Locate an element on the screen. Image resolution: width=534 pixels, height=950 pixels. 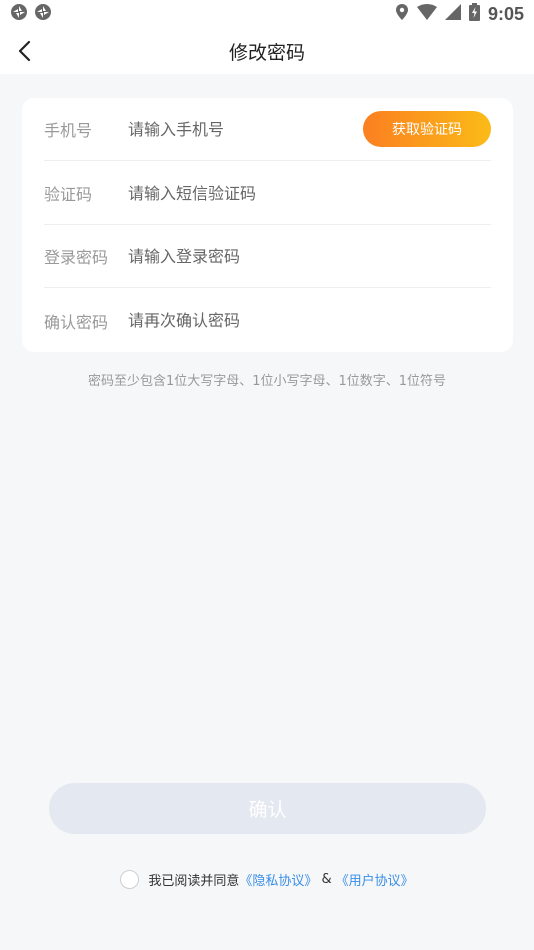
phone-input is located at coordinates (245, 129).